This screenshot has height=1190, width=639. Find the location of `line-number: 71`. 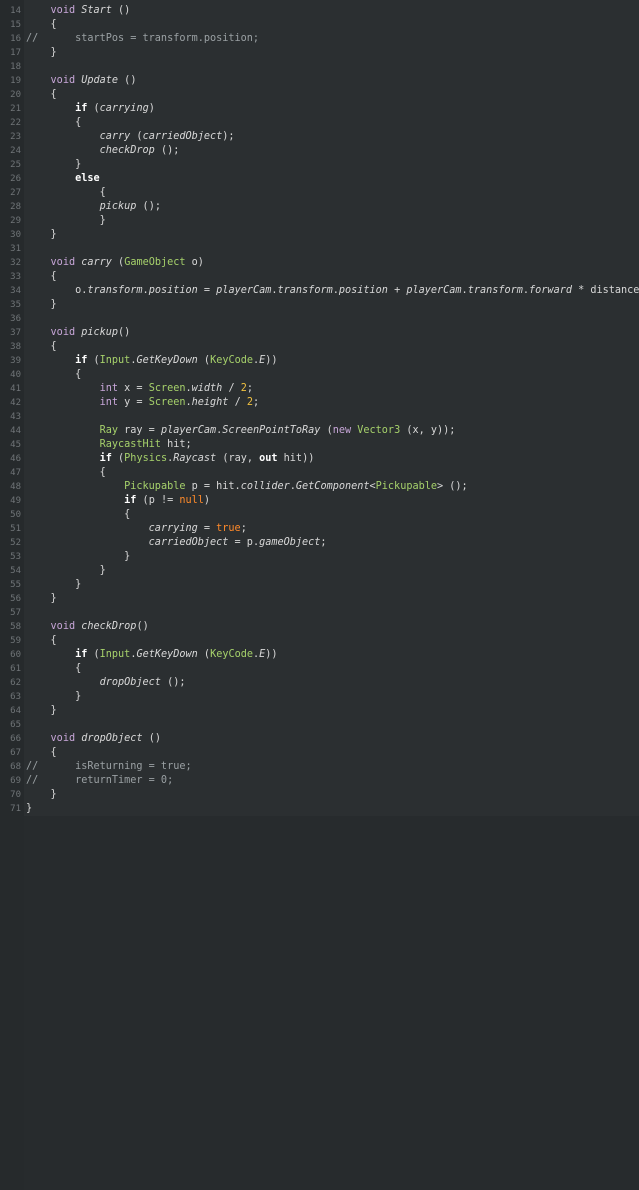

line-number: 71 is located at coordinates (15, 809).